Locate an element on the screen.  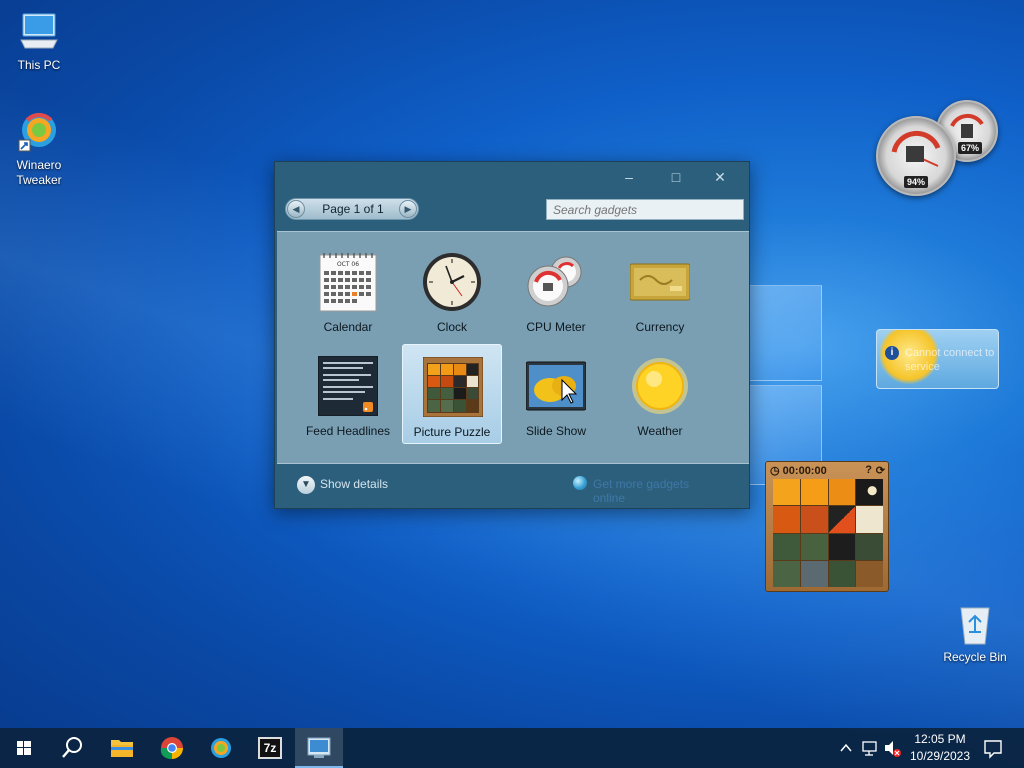
chrome-icon is located at coordinates (171, 748).